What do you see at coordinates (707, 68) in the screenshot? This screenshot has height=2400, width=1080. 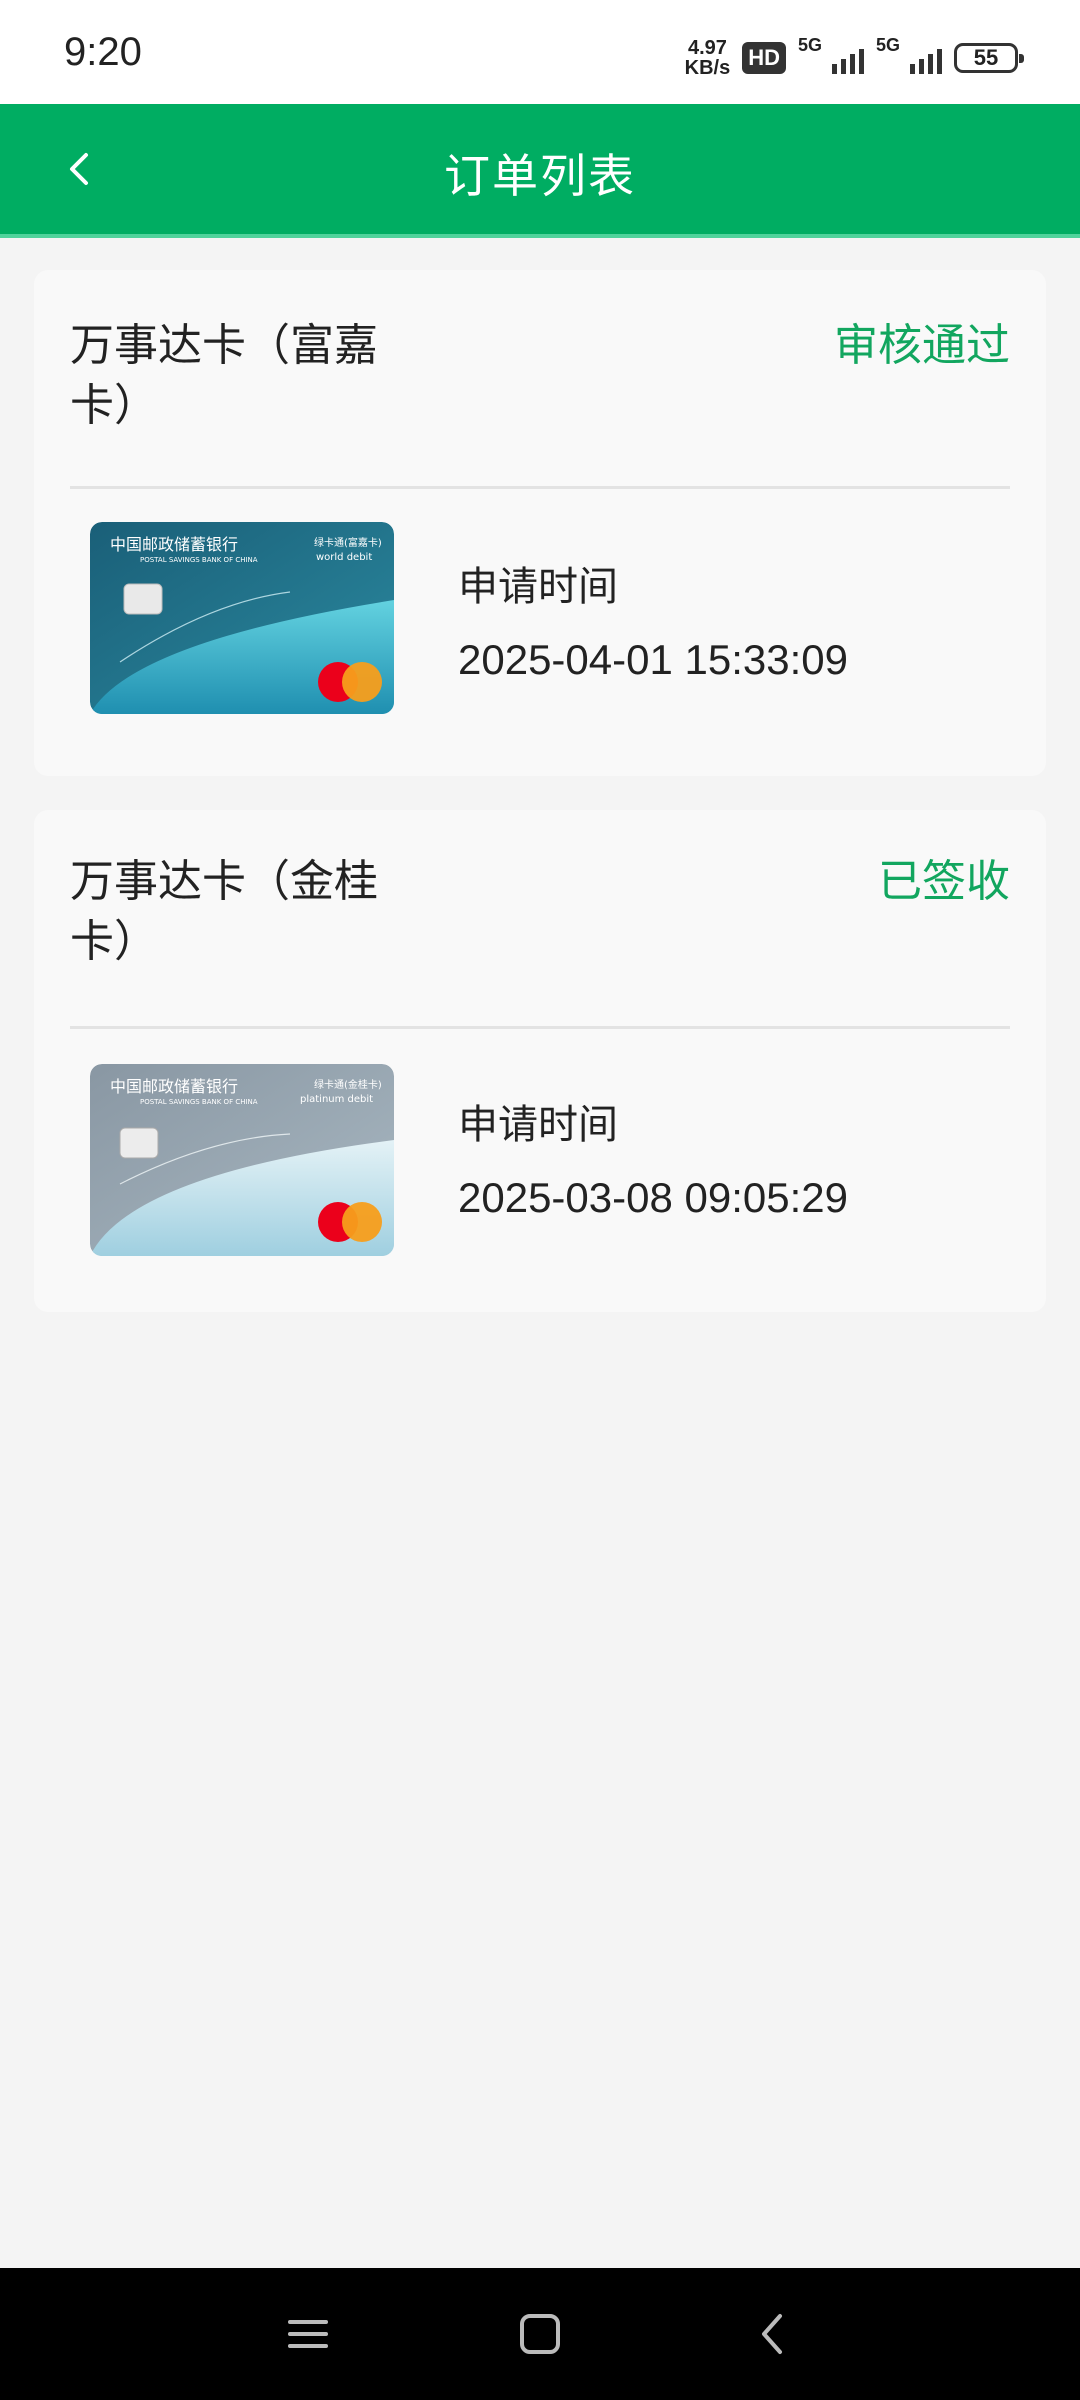 I see `network-speed-unit: KB/s` at bounding box center [707, 68].